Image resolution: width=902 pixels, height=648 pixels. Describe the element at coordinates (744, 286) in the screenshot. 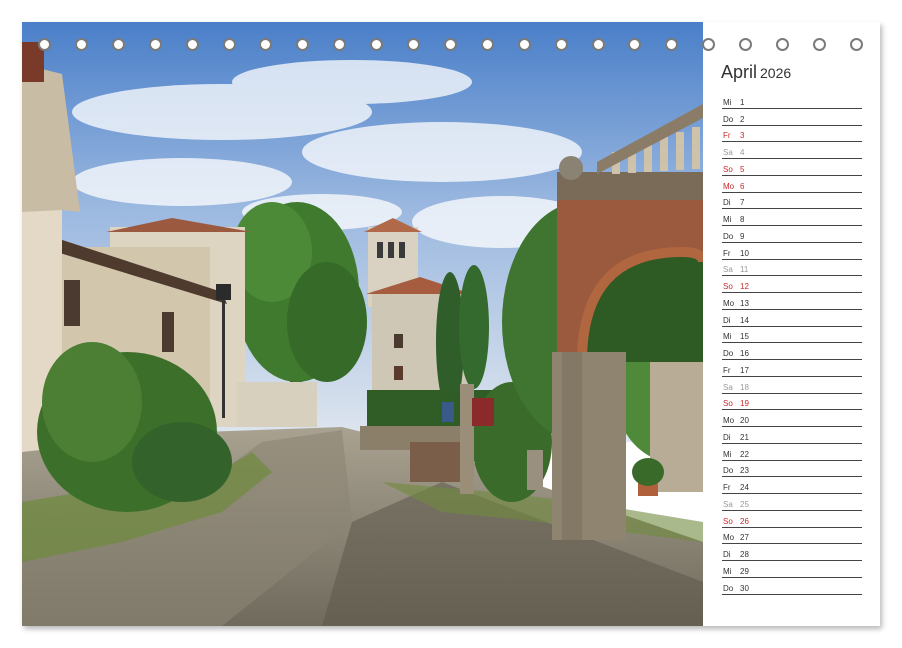

I see `day-number: 12` at that location.